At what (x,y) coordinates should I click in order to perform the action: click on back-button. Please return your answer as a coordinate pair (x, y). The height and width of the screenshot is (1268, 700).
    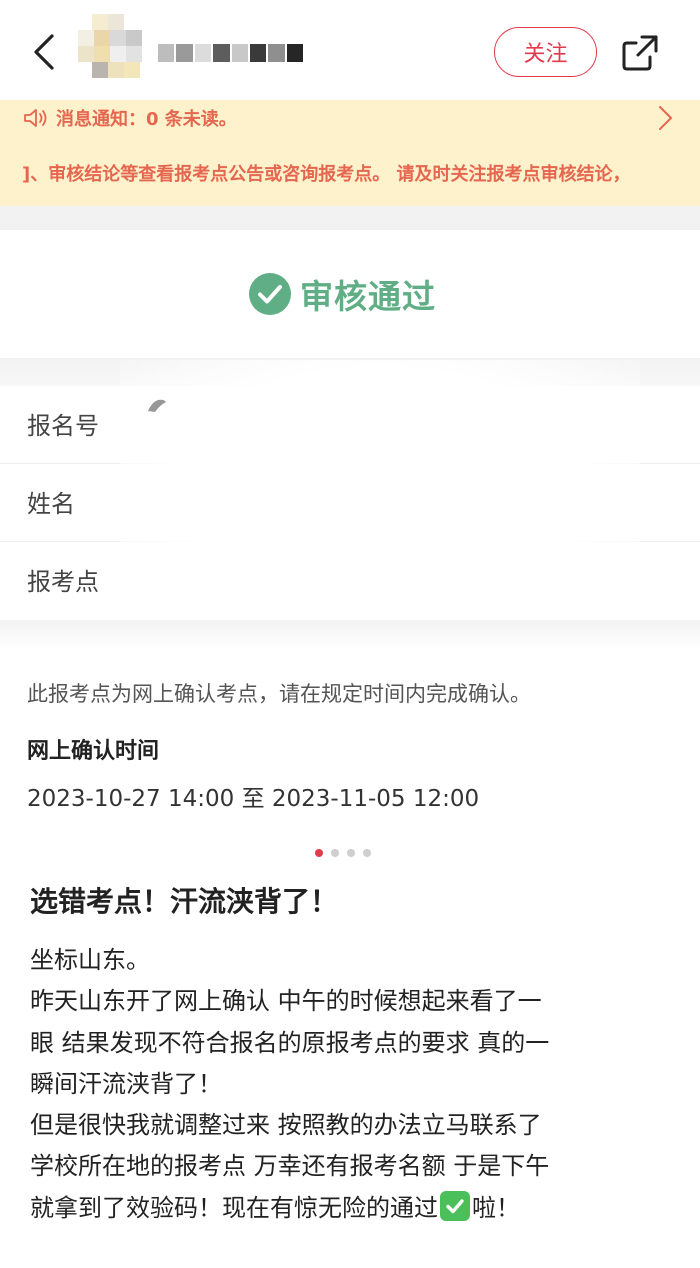
    Looking at the image, I should click on (45, 52).